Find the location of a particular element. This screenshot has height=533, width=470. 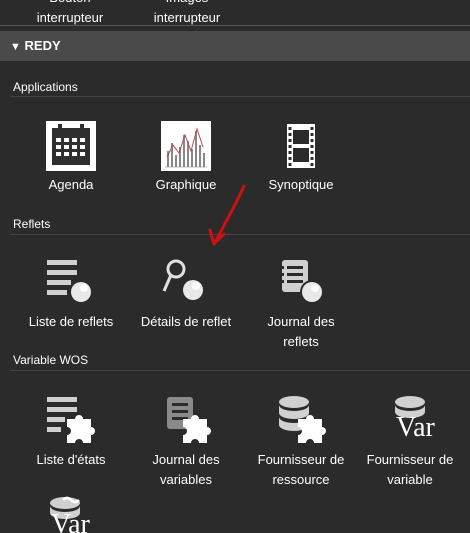

magnifier-reflect-icon is located at coordinates (186, 283).